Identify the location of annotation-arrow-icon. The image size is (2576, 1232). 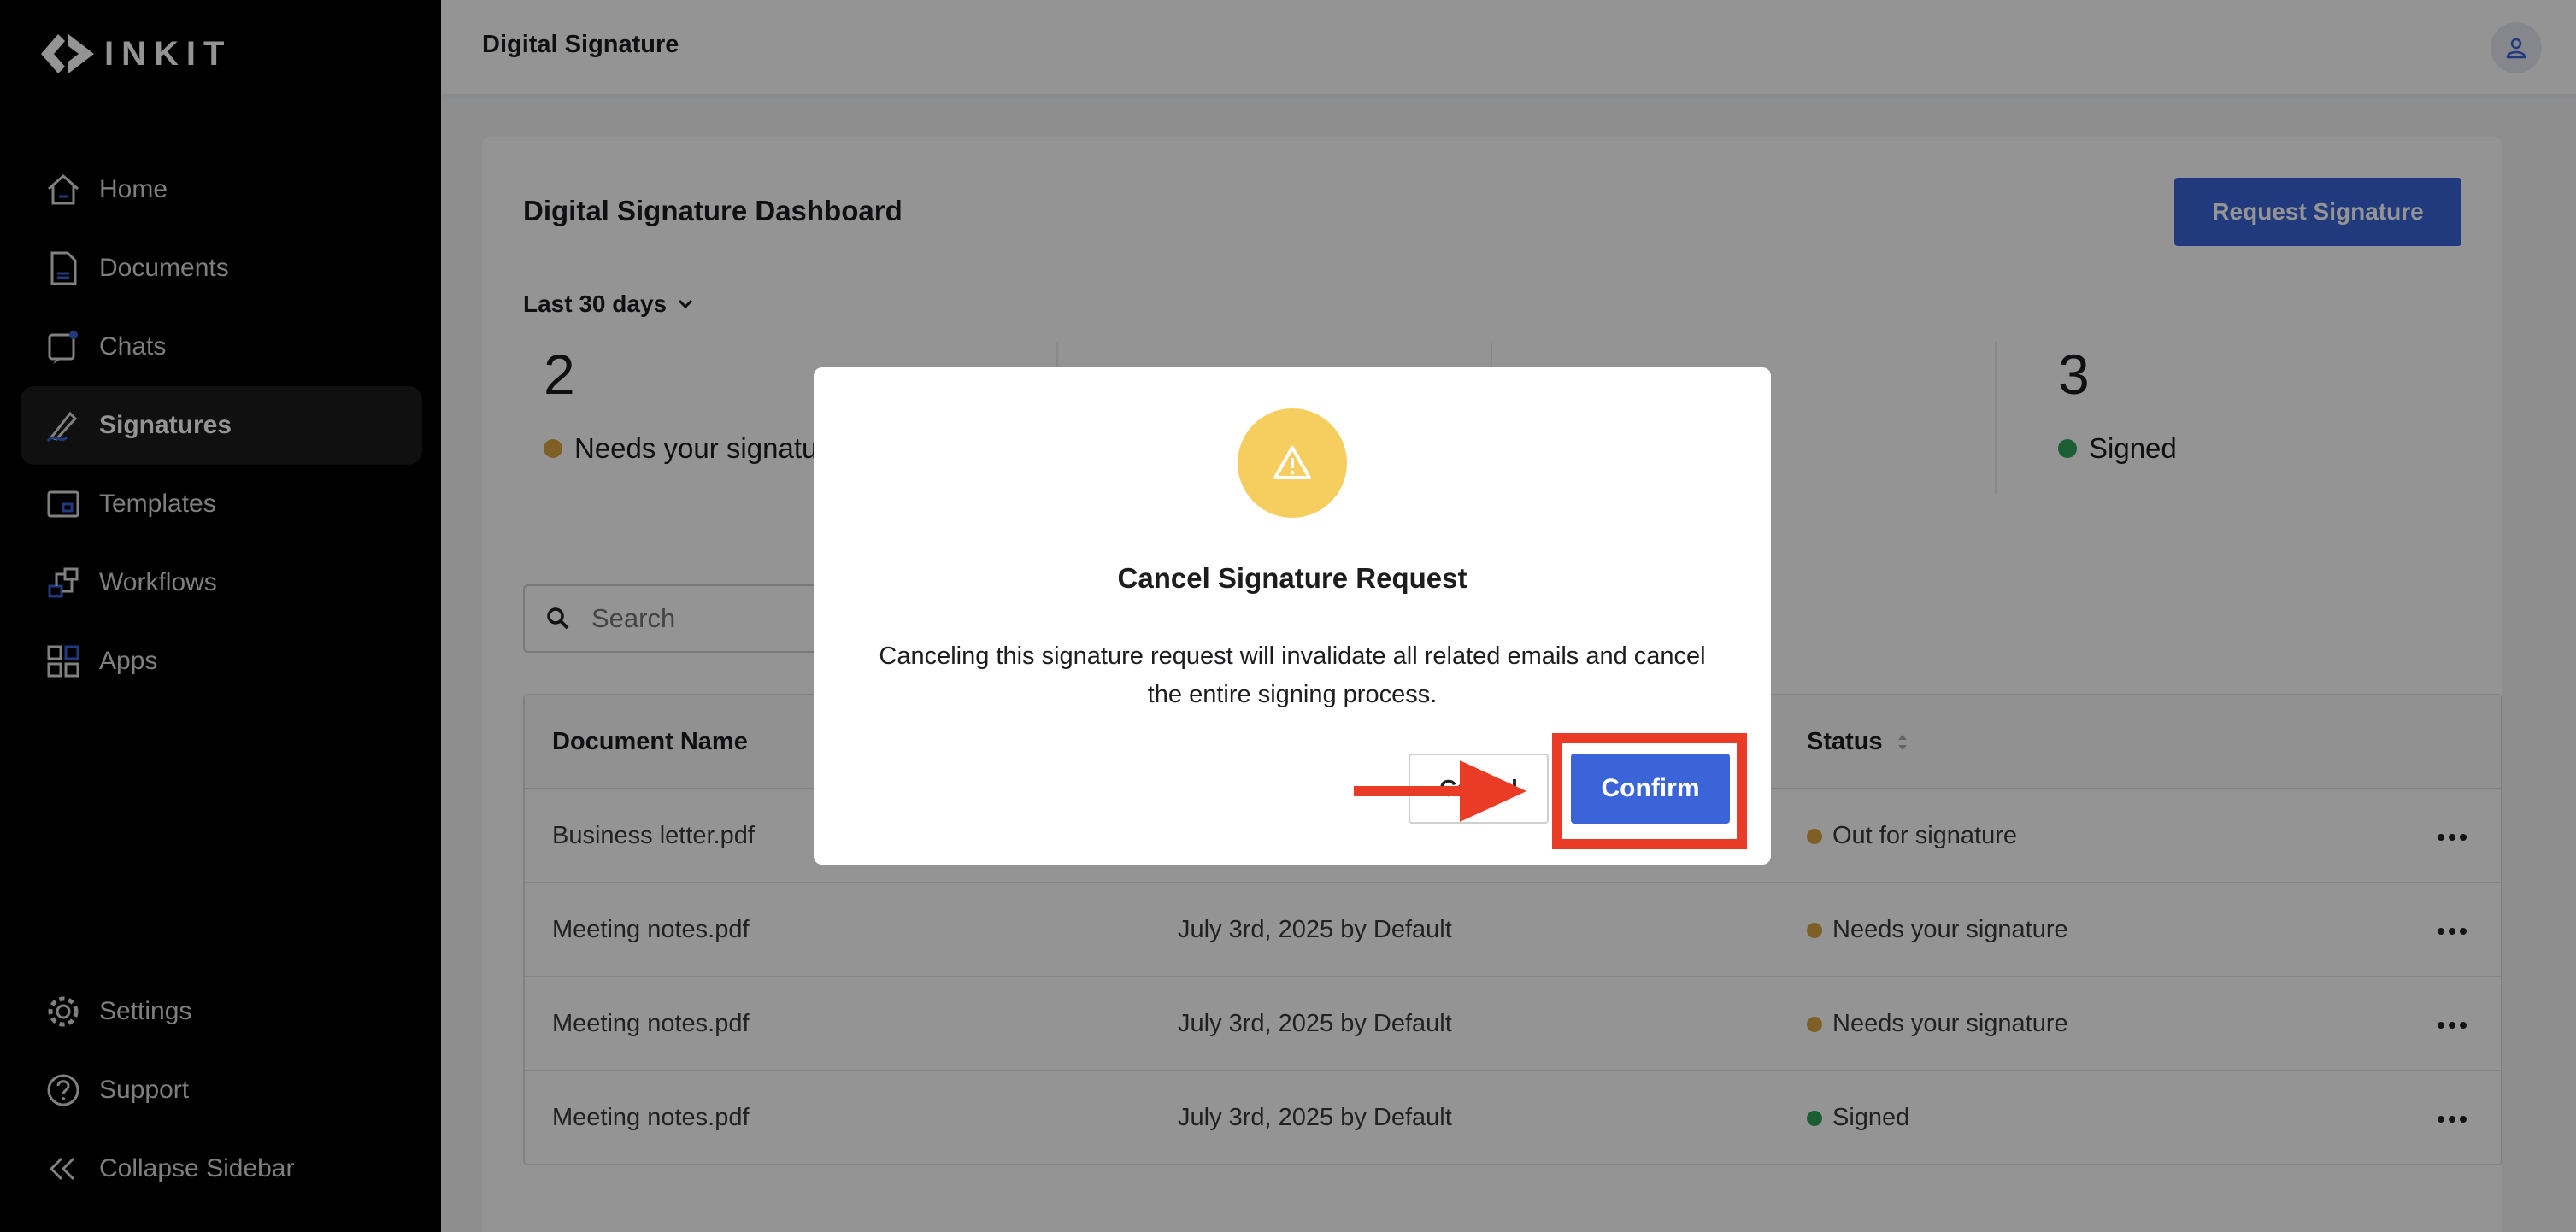
(1440, 791).